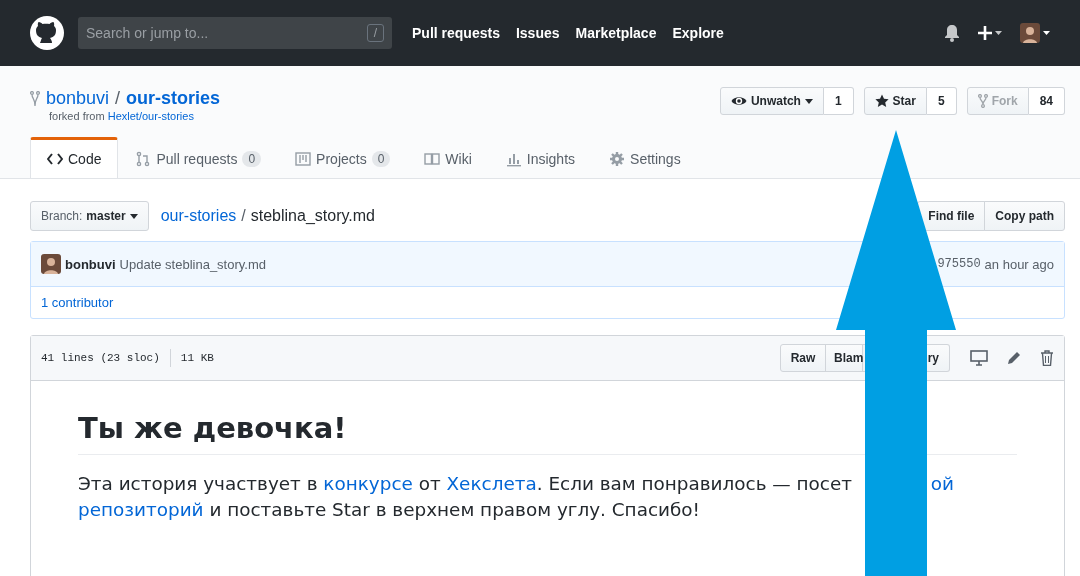  What do you see at coordinates (990, 33) in the screenshot?
I see `plus-dropdown-icon` at bounding box center [990, 33].